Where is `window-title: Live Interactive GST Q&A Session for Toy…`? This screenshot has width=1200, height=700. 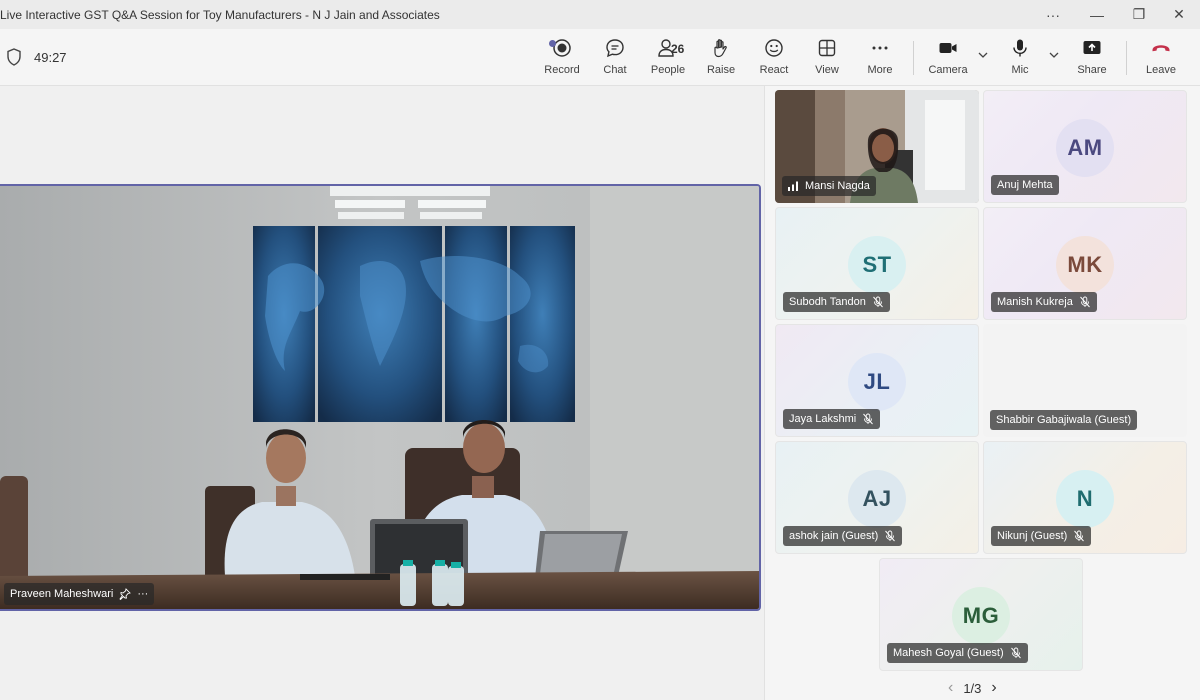
window-title: Live Interactive GST Q&A Session for Toy… is located at coordinates (220, 14).